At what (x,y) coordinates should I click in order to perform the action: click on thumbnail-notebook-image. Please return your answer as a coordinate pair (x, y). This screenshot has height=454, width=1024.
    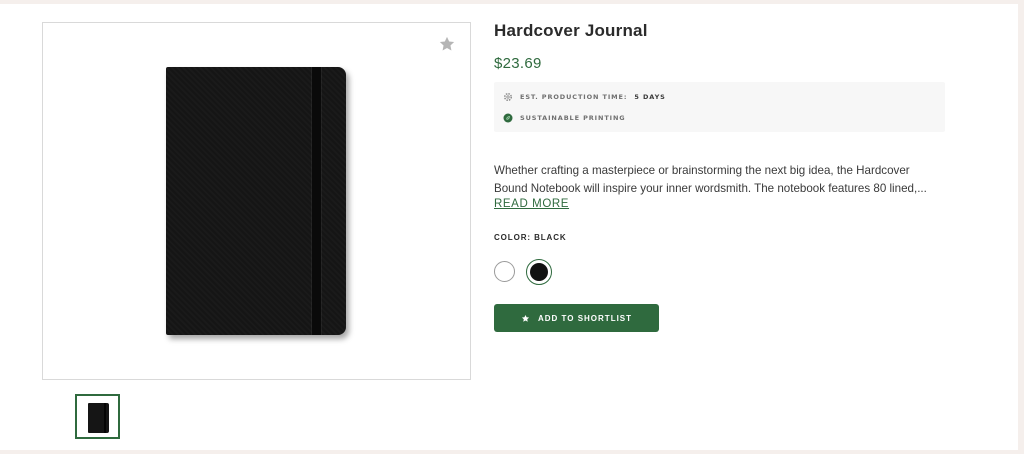
    Looking at the image, I should click on (98, 418).